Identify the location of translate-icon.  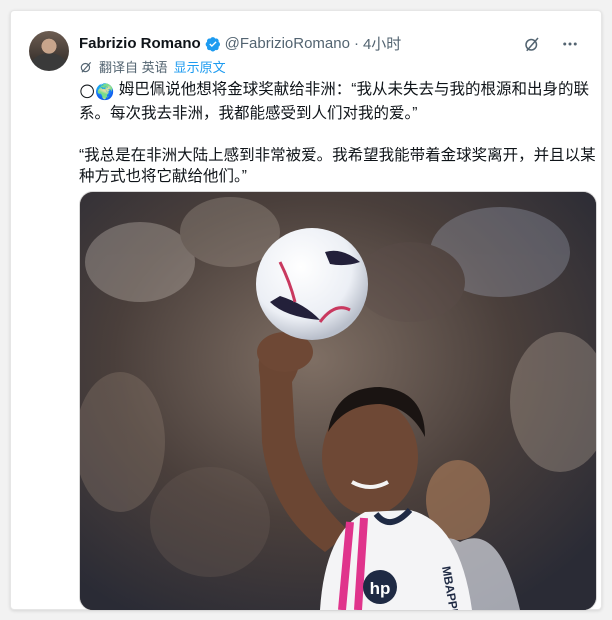
(86, 67).